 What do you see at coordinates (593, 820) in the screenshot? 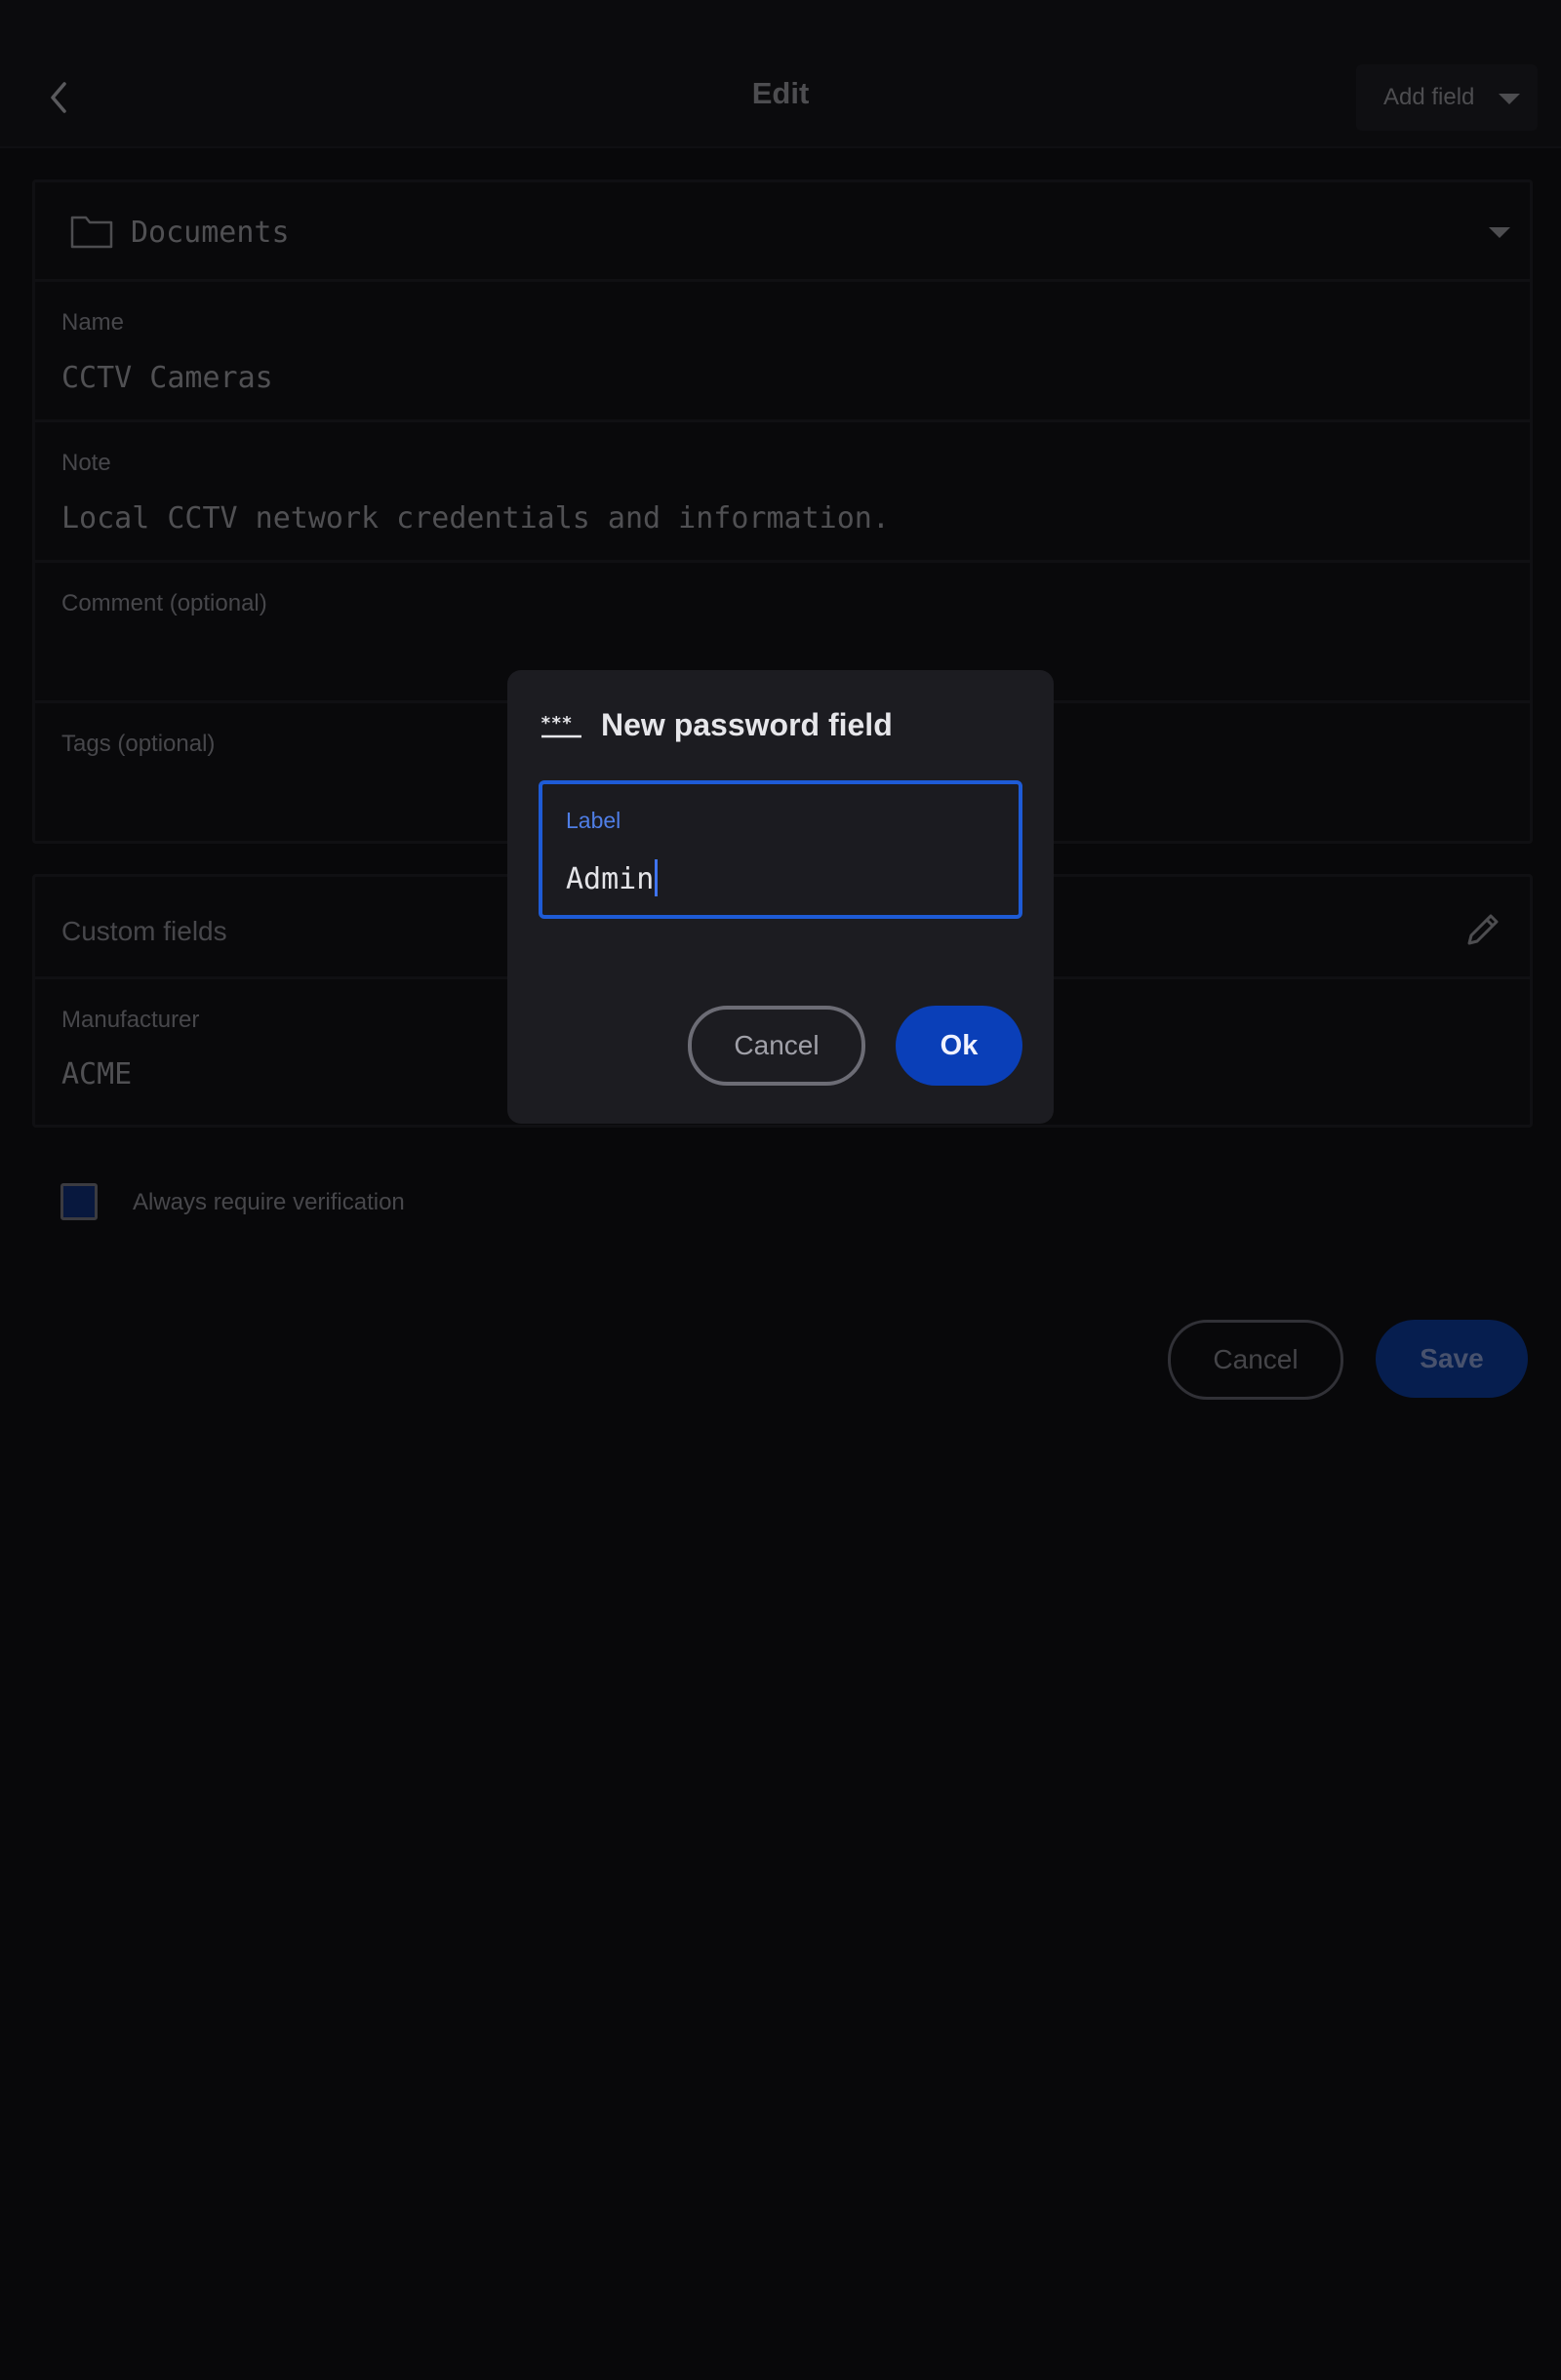
I see `label-input-label: Label` at bounding box center [593, 820].